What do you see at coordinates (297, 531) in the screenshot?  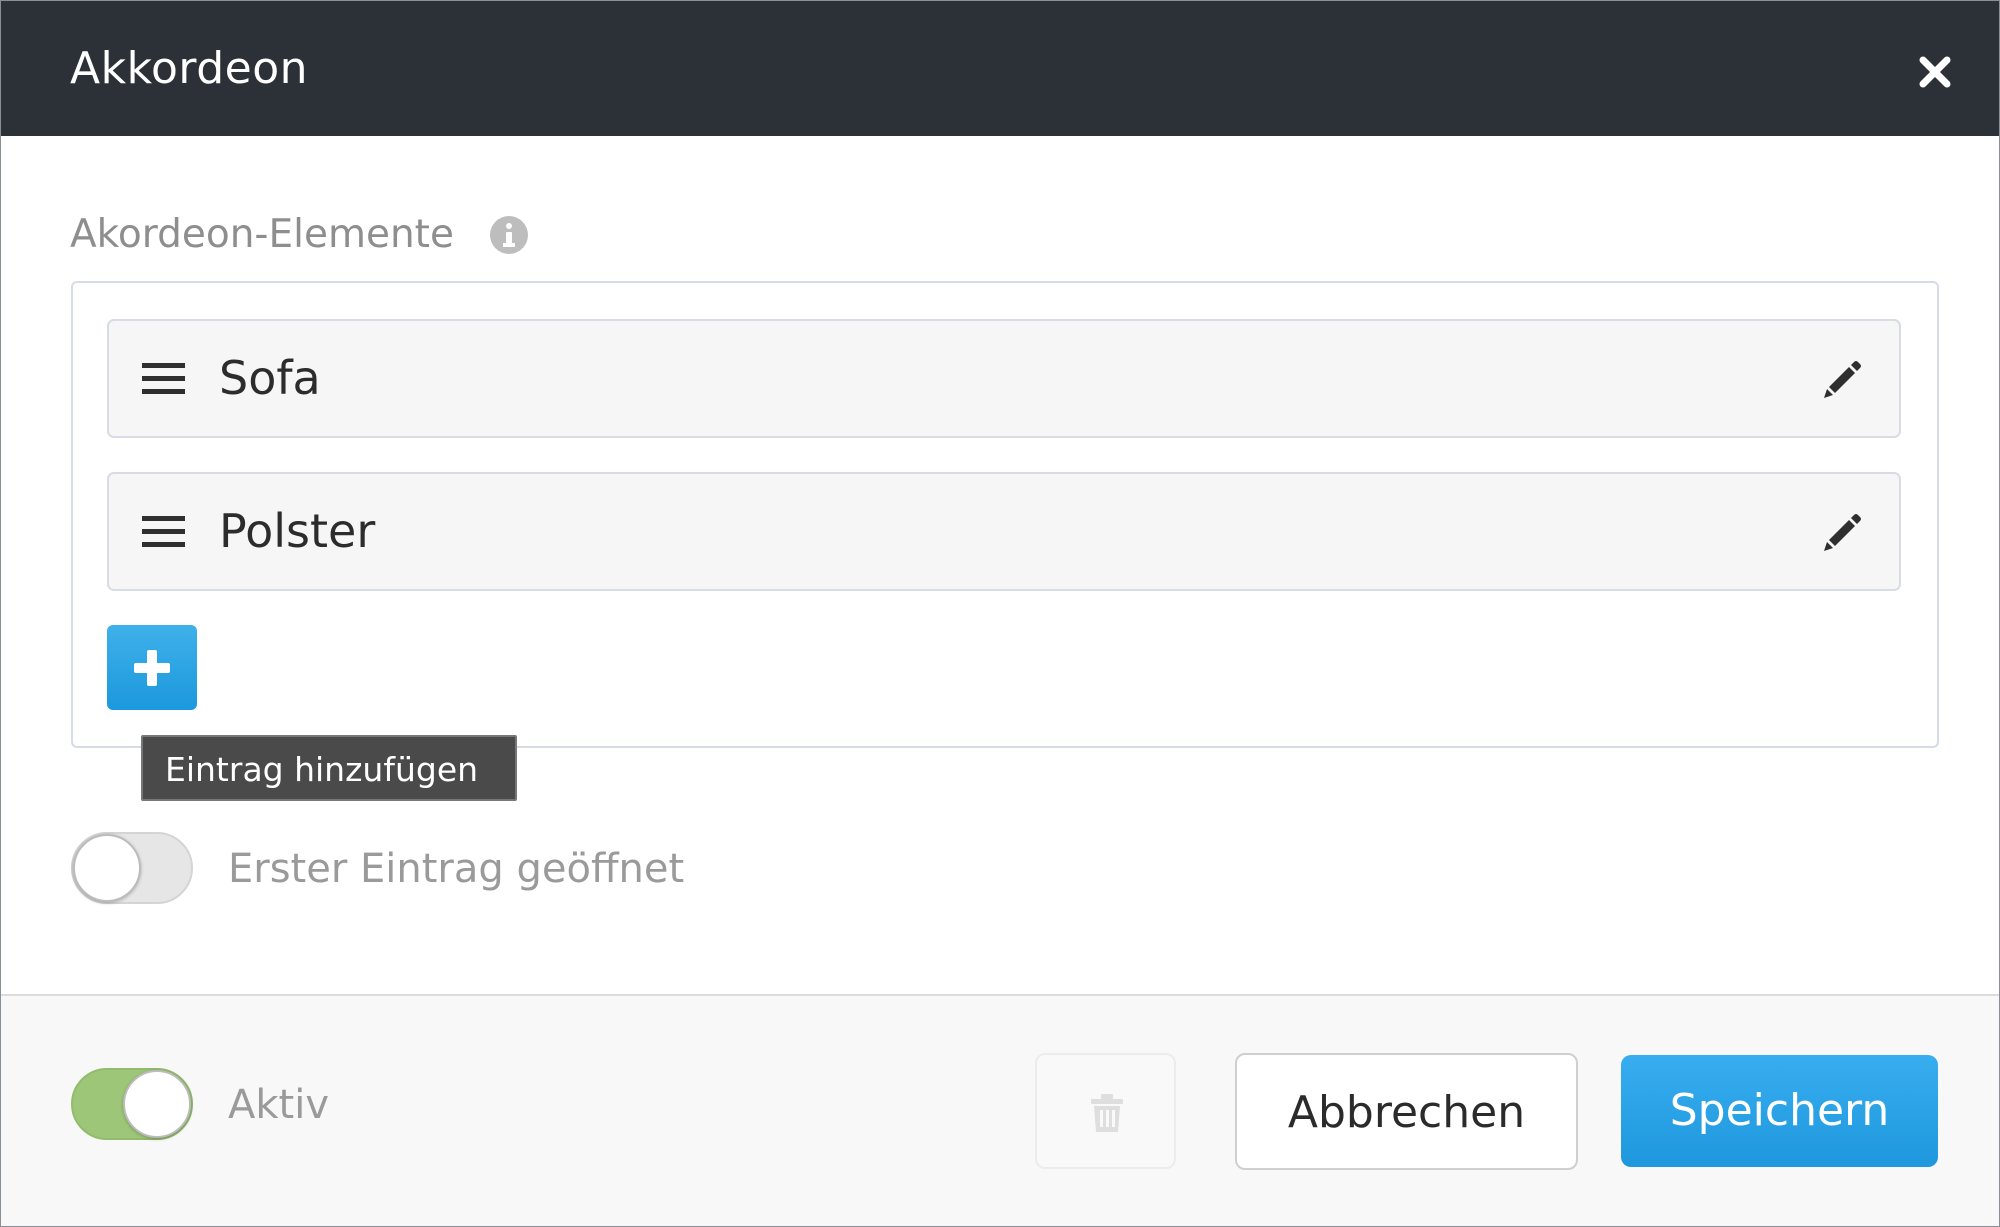 I see `list-item-label: Polster` at bounding box center [297, 531].